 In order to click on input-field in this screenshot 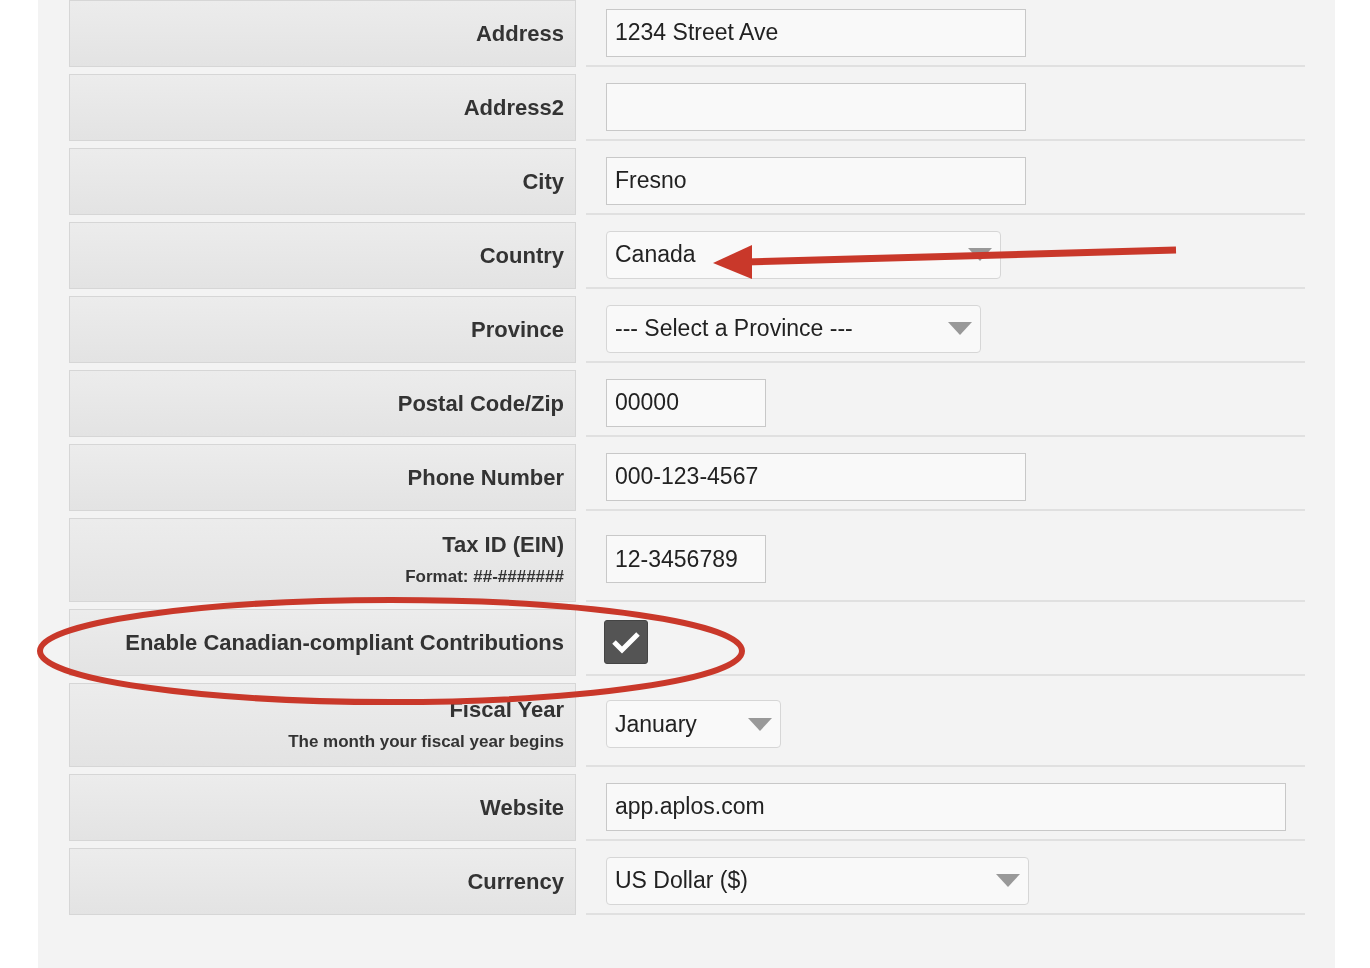, I will do `click(816, 106)`.